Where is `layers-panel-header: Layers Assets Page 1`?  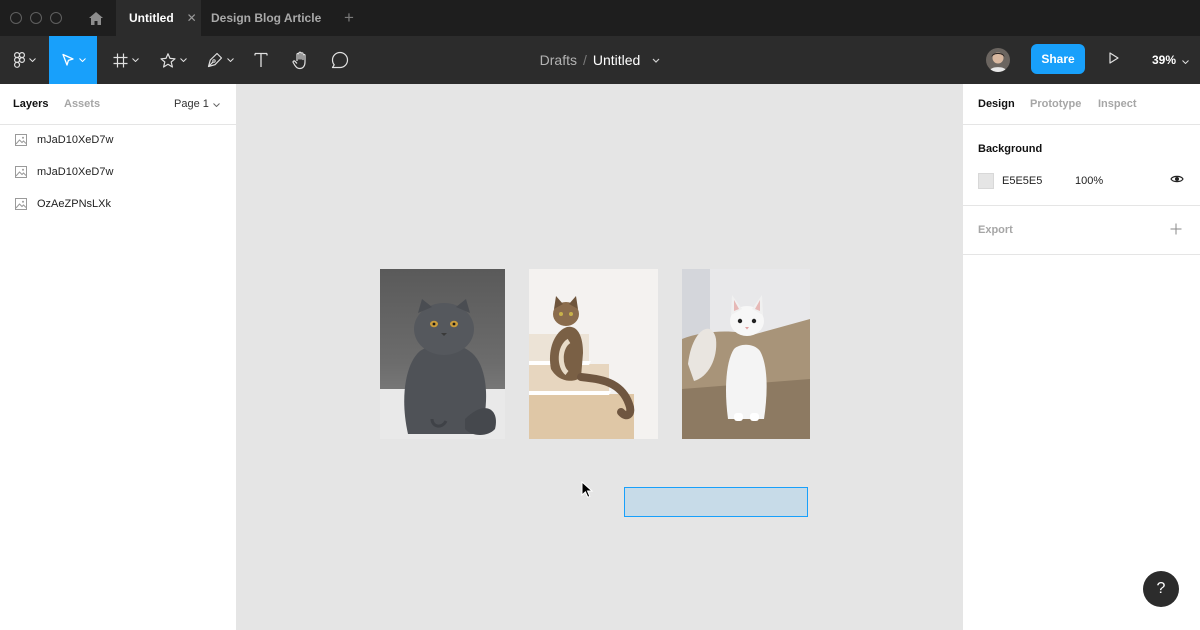 layers-panel-header: Layers Assets Page 1 is located at coordinates (118, 104).